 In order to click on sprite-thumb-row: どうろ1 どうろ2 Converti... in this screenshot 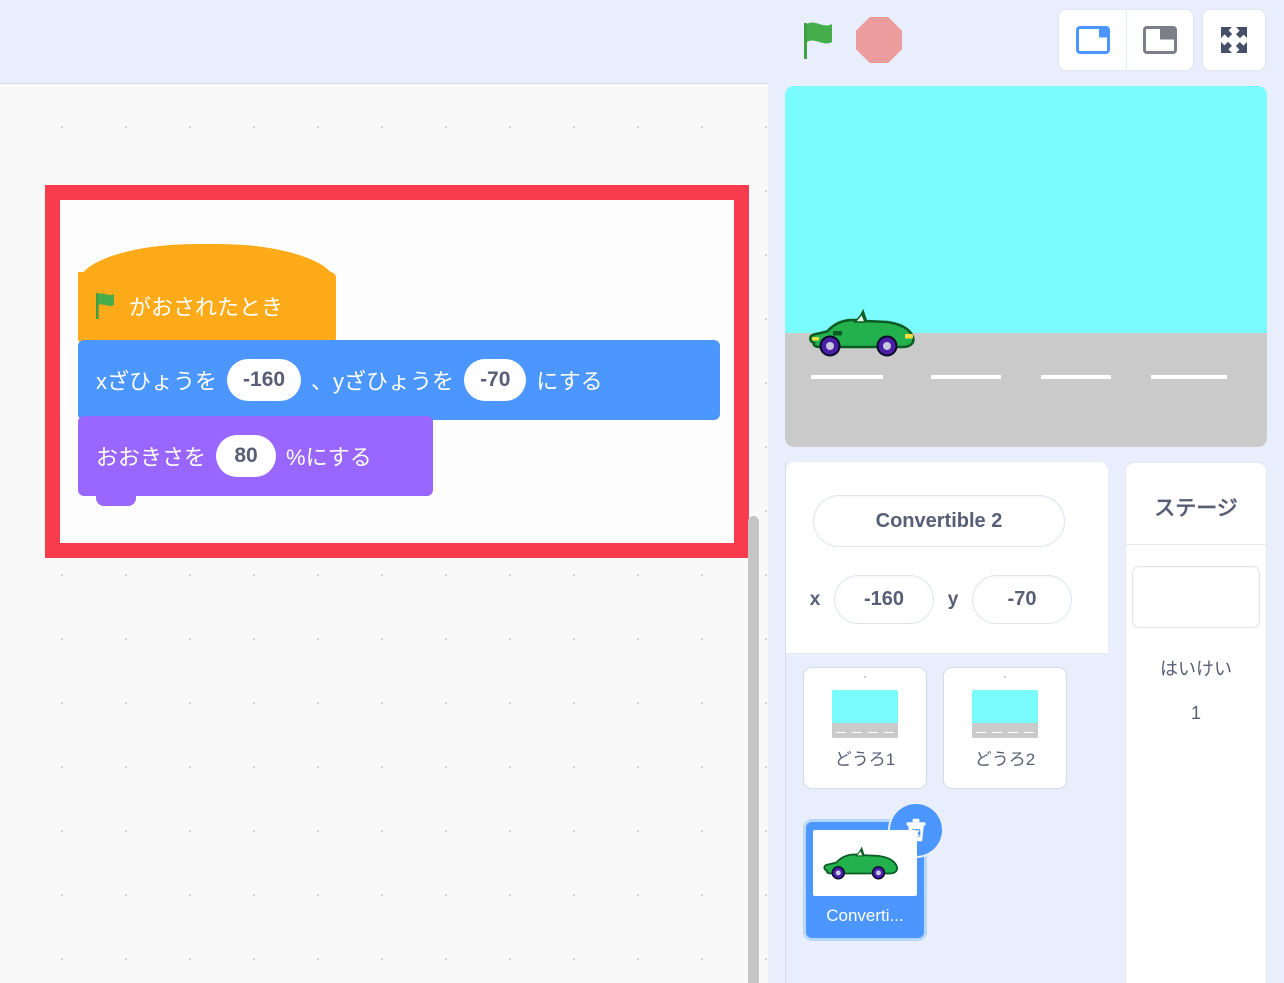, I will do `click(955, 811)`.